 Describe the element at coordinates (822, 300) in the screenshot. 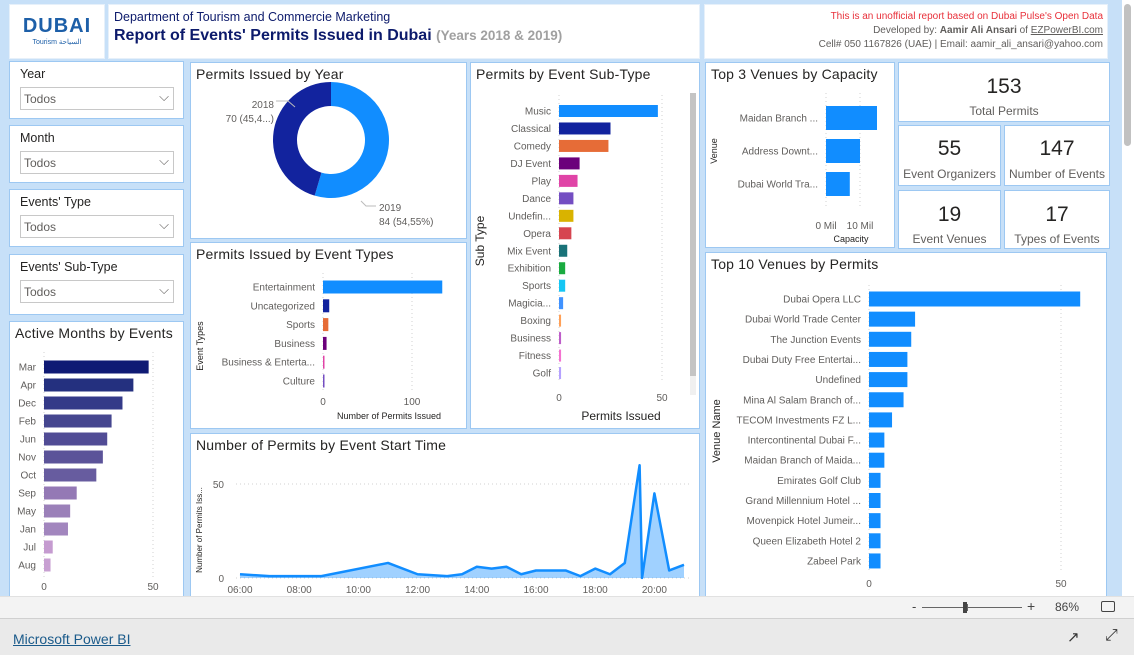

I see `category-label: Dubai Opera LLC` at that location.